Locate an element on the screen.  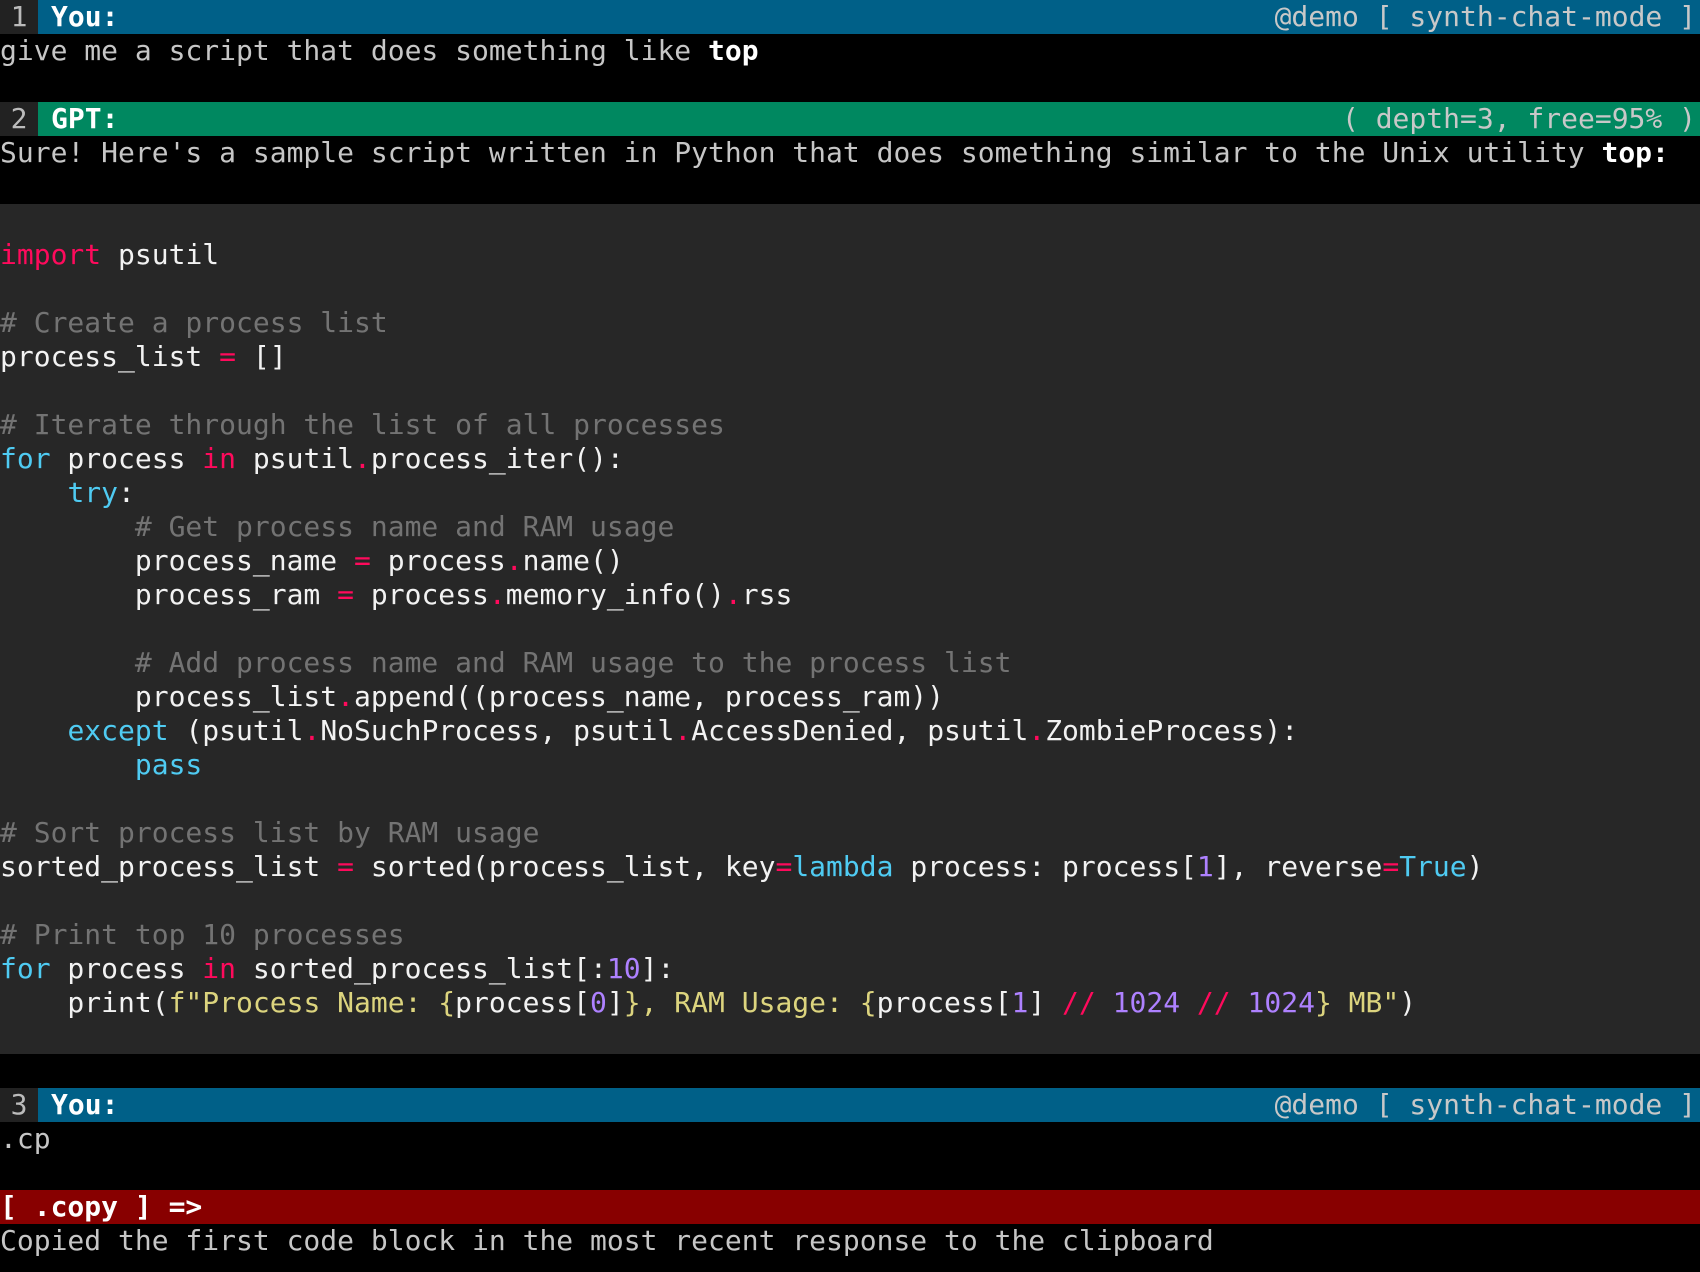
code-text: sorted(process_list, key is located at coordinates (565, 866).